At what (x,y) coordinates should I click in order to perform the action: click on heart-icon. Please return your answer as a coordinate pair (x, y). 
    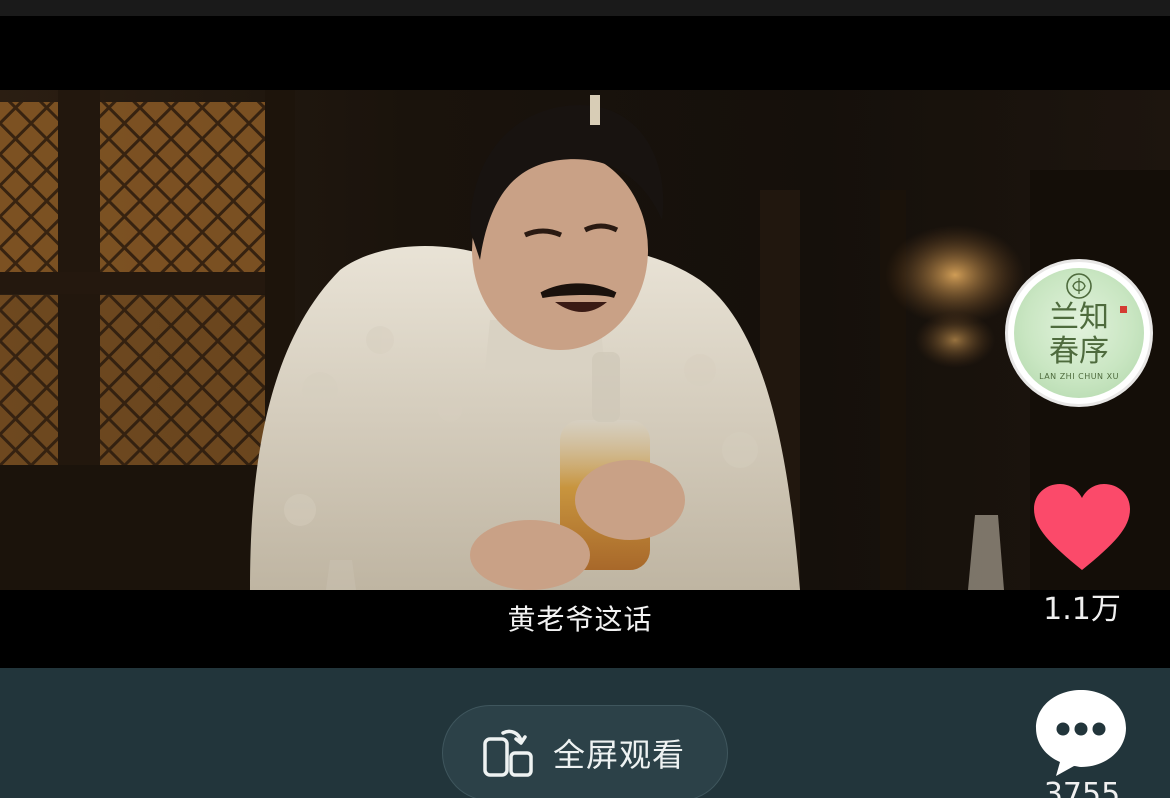
    Looking at the image, I should click on (1082, 528).